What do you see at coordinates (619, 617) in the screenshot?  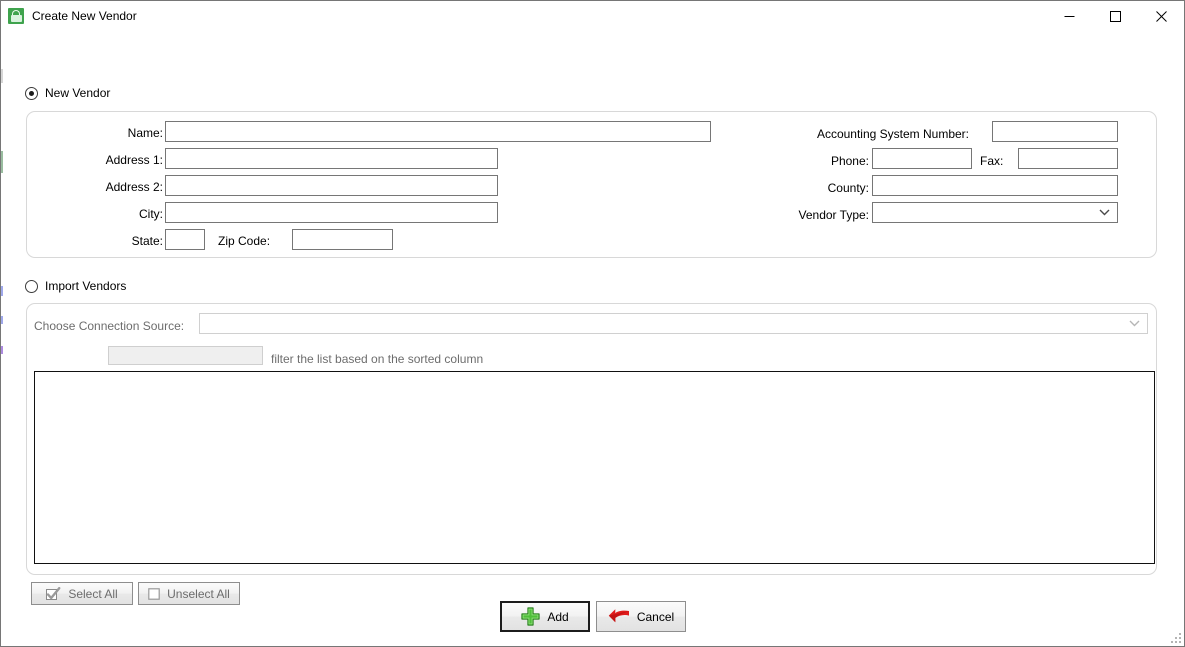 I see `red-undo-arrow-icon` at bounding box center [619, 617].